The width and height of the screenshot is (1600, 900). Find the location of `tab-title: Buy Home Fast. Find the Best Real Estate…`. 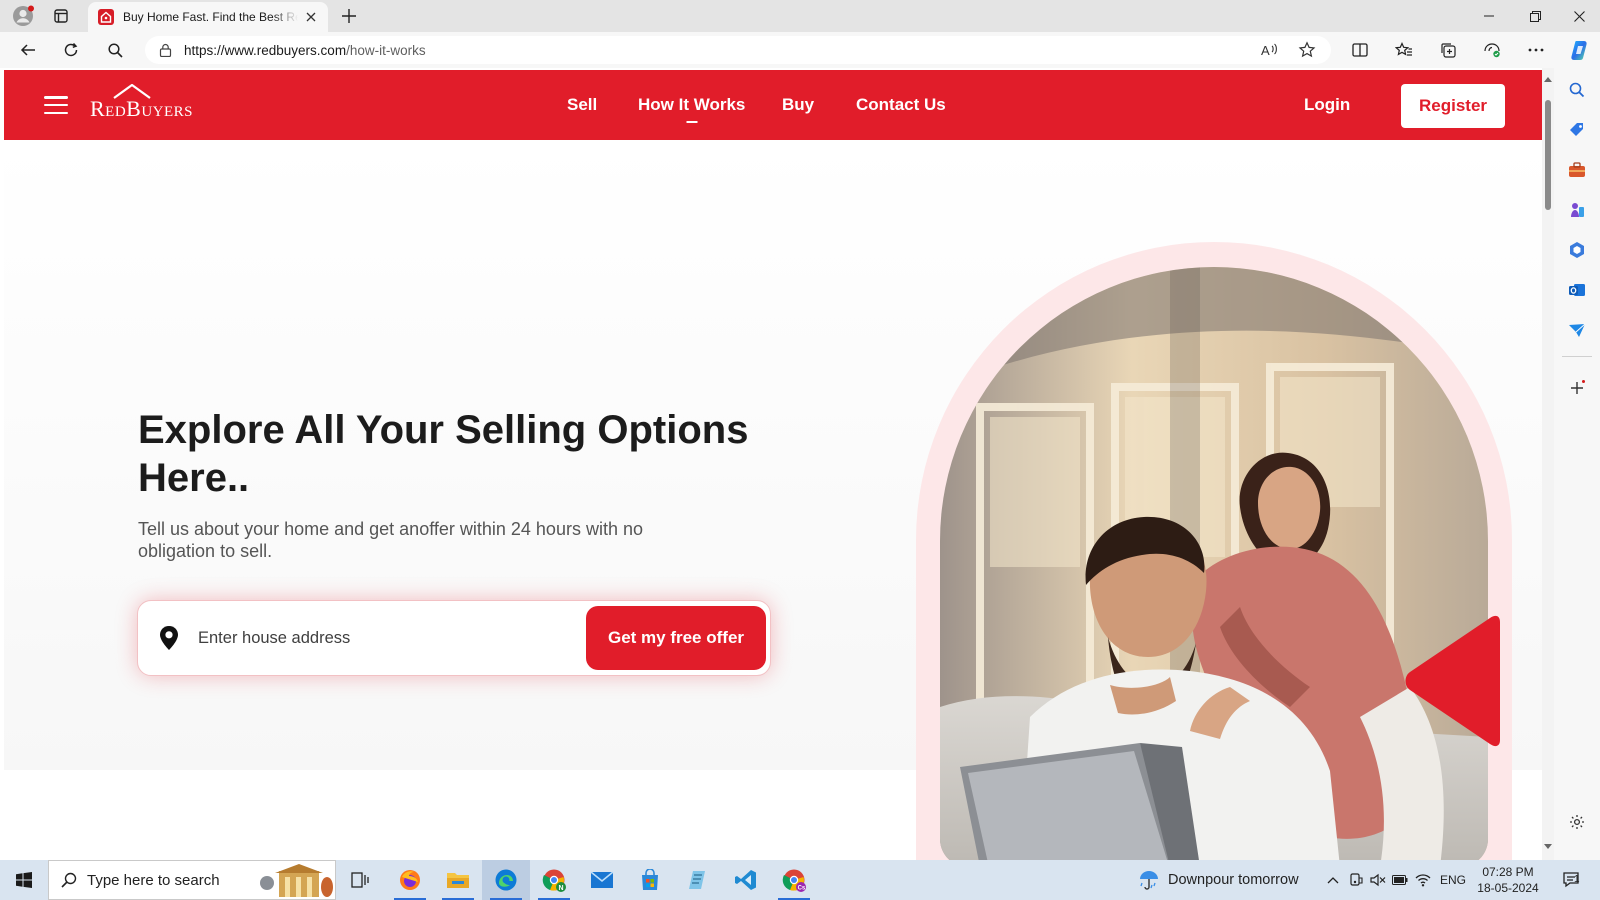

tab-title: Buy Home Fast. Find the Best Real Estate… is located at coordinates (210, 17).